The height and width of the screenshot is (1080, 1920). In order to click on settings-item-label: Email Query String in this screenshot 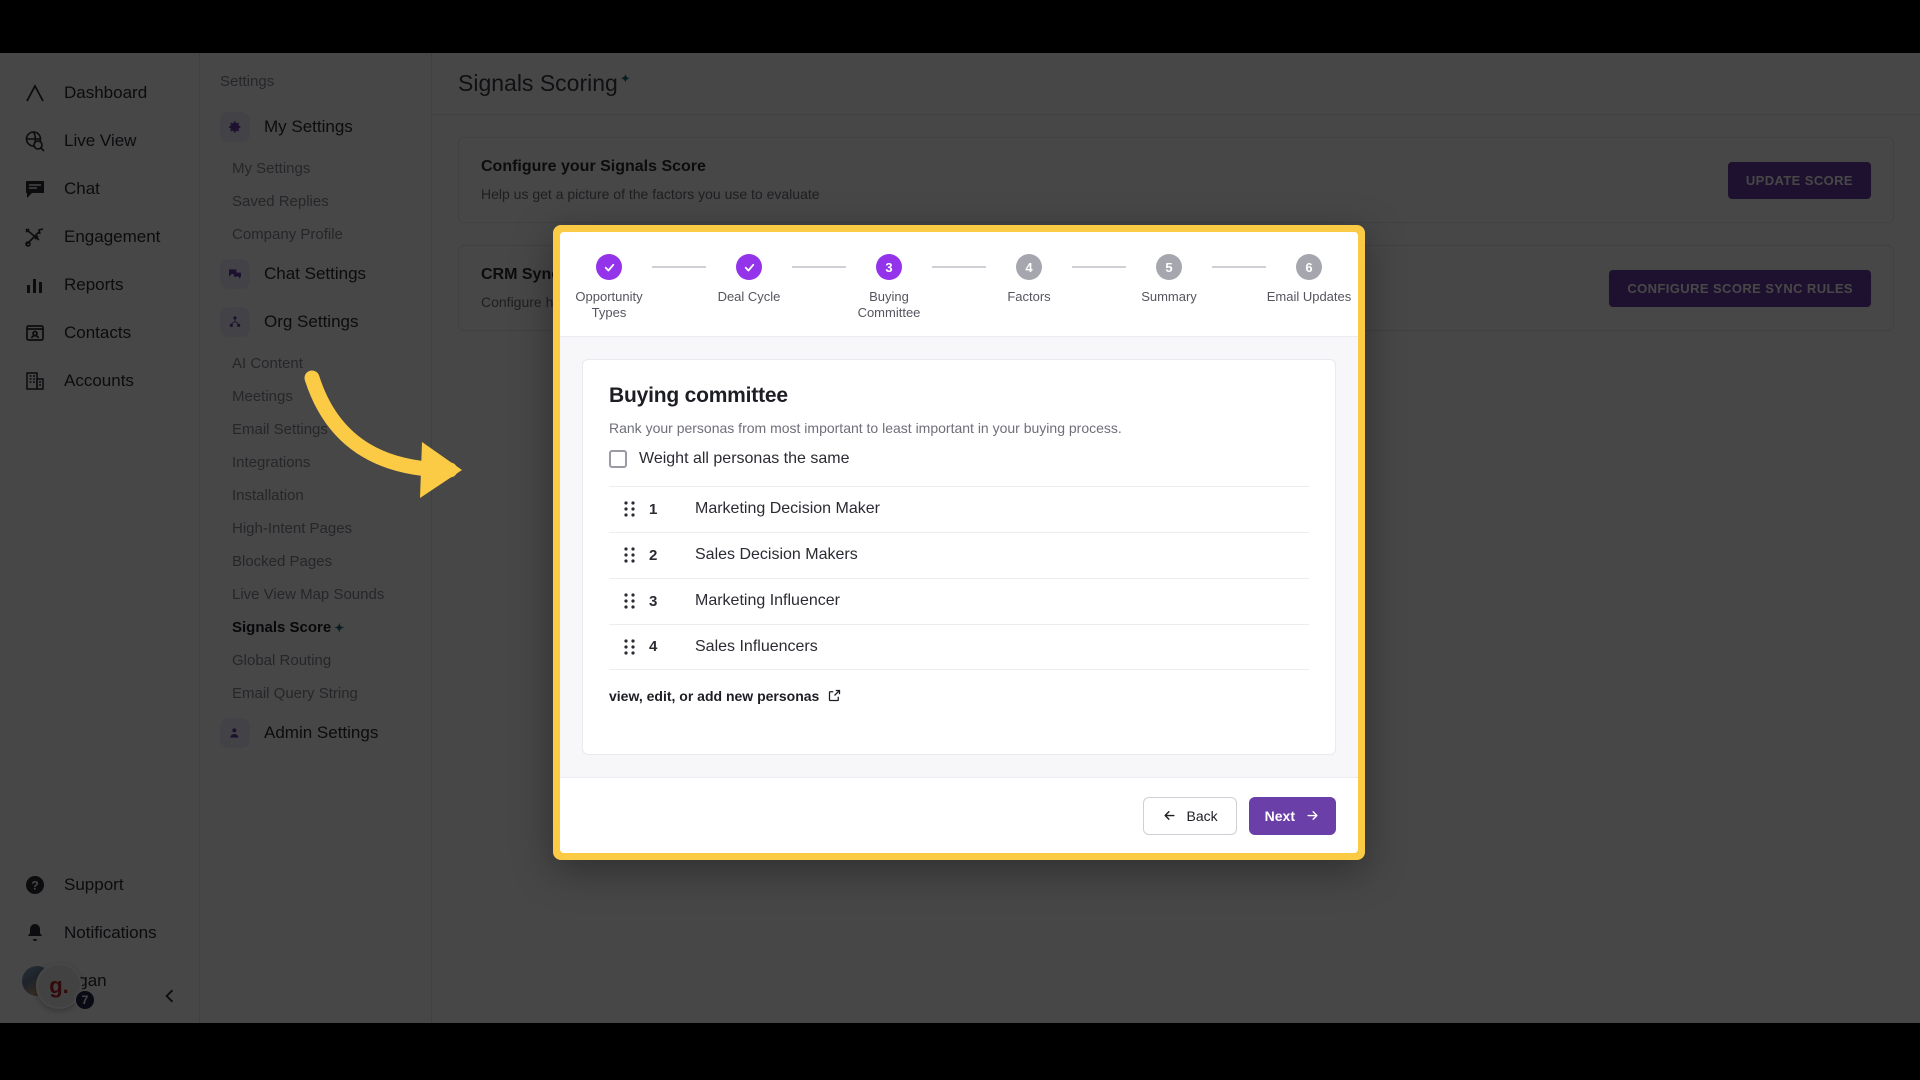, I will do `click(295, 693)`.